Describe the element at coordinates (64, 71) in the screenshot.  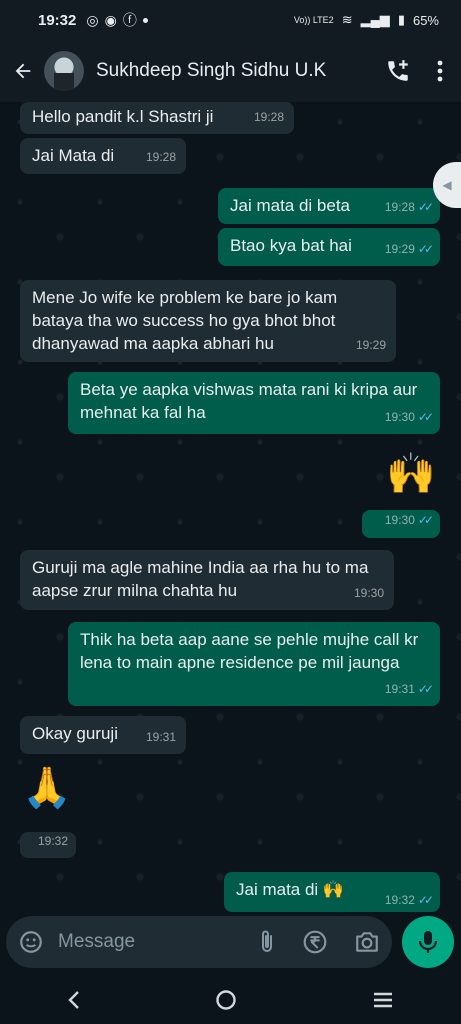
I see `avatar` at that location.